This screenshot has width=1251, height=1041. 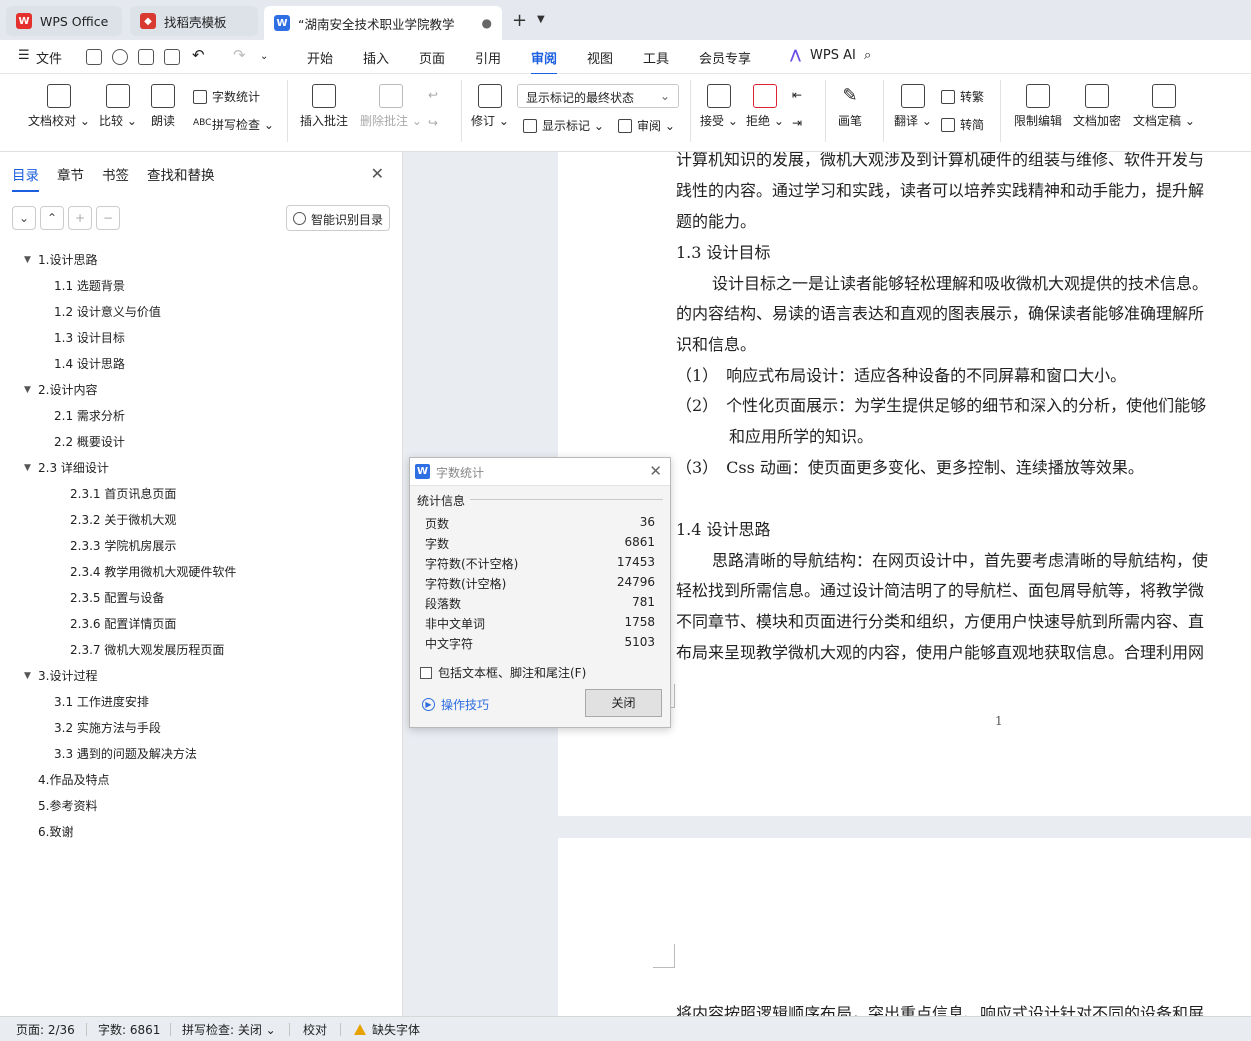 What do you see at coordinates (850, 106) in the screenshot?
I see `pen-button: ✎ 画笔` at bounding box center [850, 106].